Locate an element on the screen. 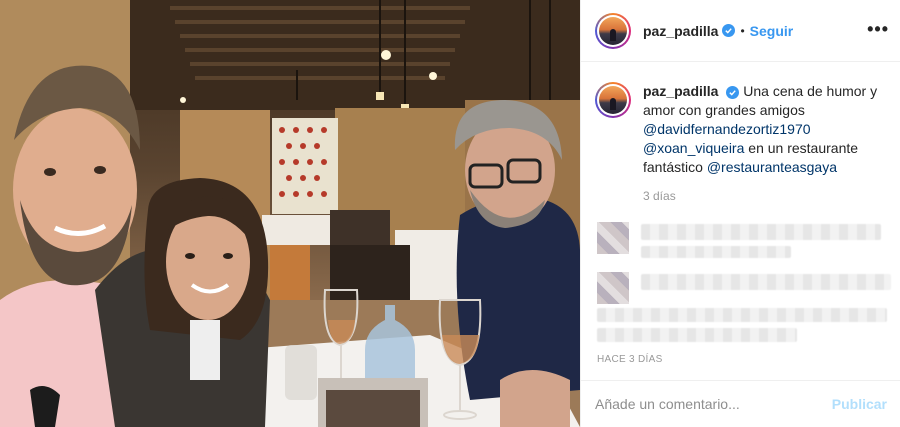 The height and width of the screenshot is (427, 900). profile-avatar-ring is located at coordinates (613, 30).